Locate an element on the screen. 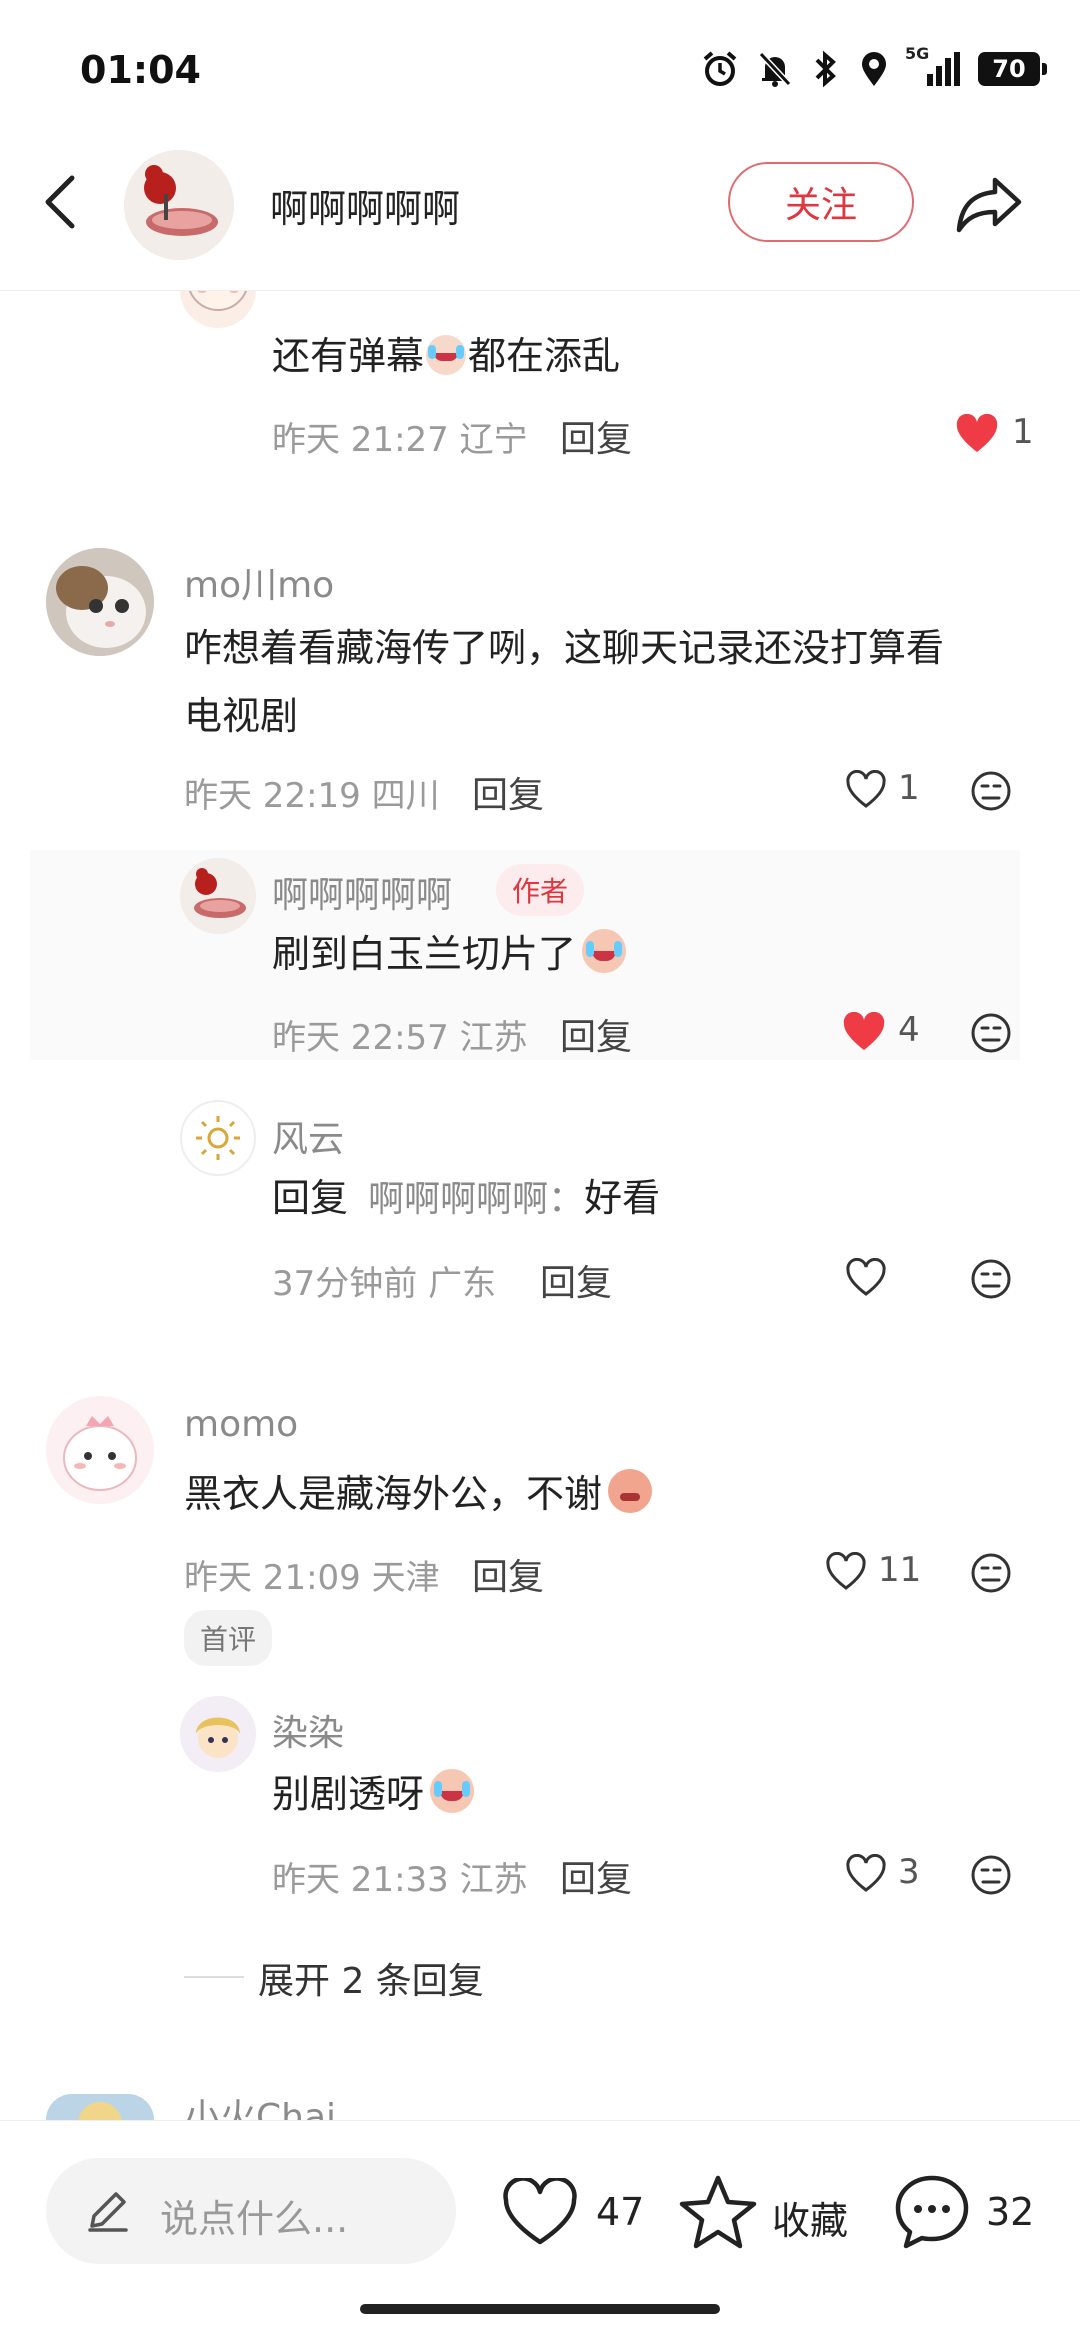  comment-text: 刷到白玉兰切片了 is located at coordinates (449, 954).